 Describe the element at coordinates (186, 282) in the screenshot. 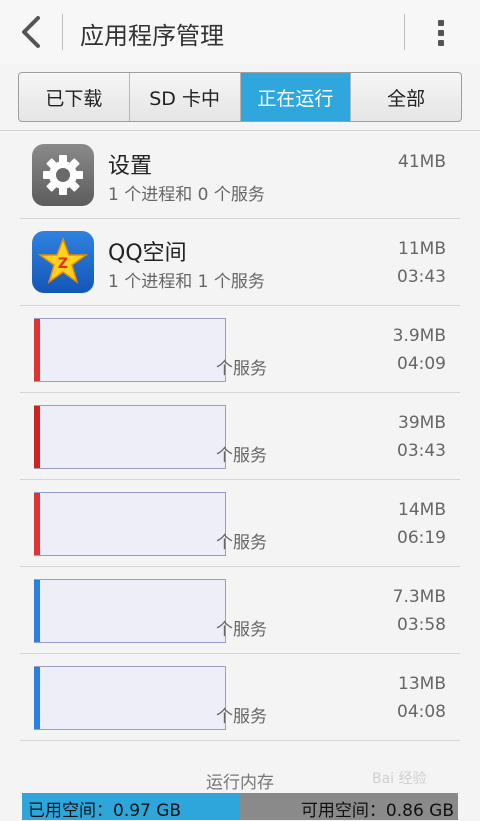

I see `app-process-info: 1 个进程和 1 个服务` at that location.